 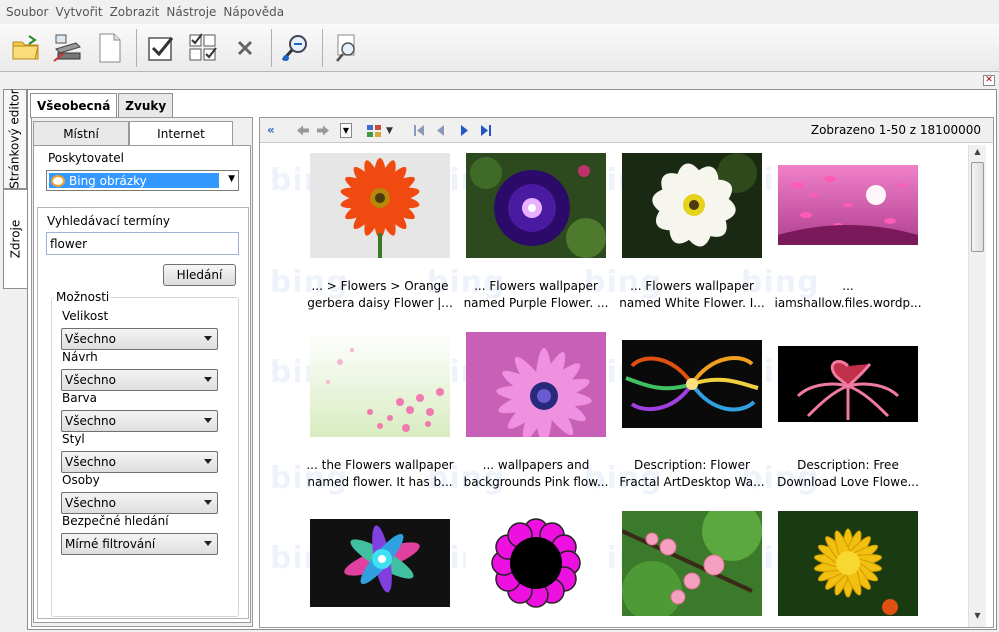 I want to click on zoom-button, so click(x=296, y=48).